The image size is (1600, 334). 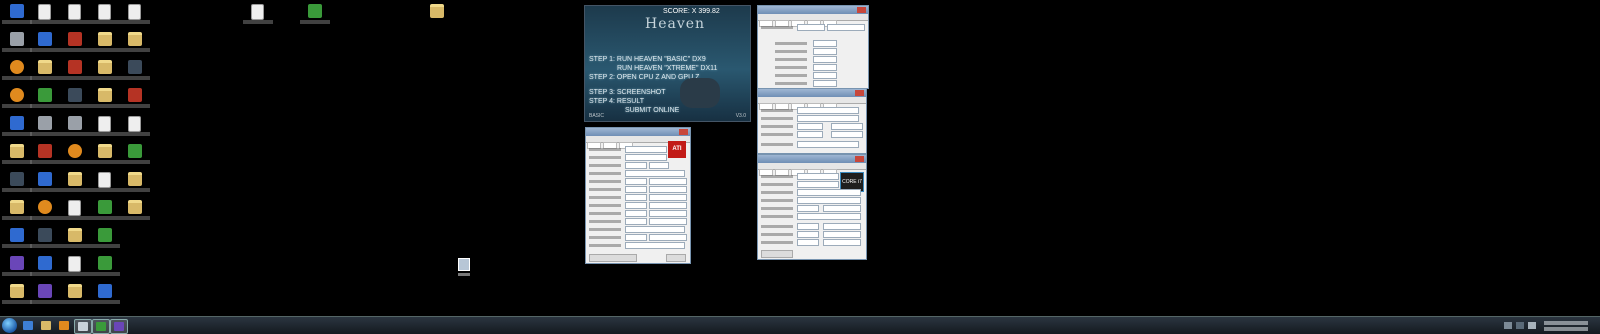 What do you see at coordinates (1508, 325) in the screenshot?
I see `tray-icon` at bounding box center [1508, 325].